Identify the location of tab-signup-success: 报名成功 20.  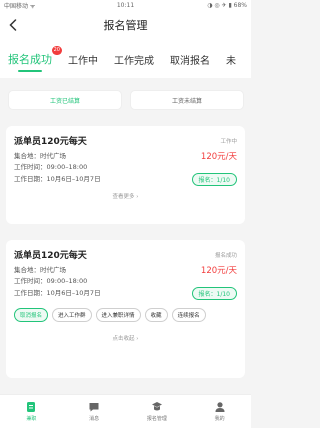
(35, 59).